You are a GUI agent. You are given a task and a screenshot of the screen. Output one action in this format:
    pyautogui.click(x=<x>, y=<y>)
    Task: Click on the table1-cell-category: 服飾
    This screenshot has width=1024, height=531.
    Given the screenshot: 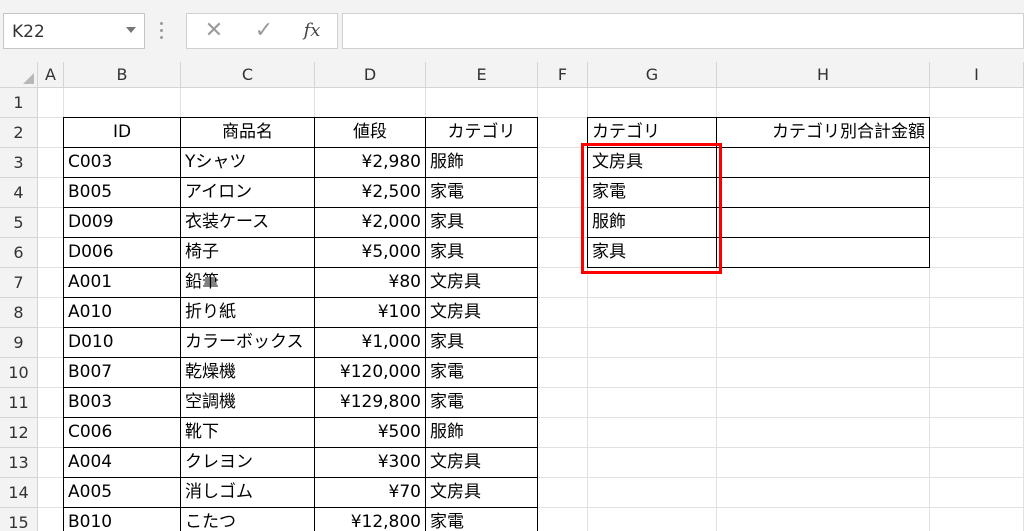 What is the action you would take?
    pyautogui.click(x=482, y=433)
    